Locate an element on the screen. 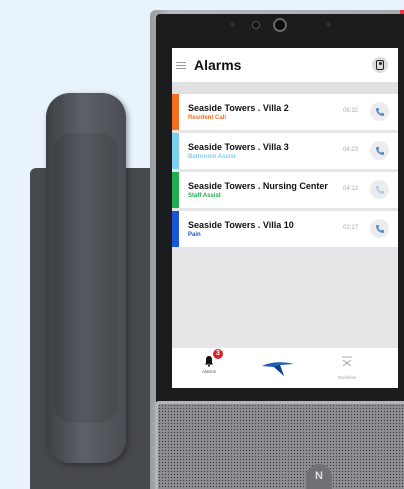  alarm-location: Seaside Towers . Villa 10 is located at coordinates (241, 225).